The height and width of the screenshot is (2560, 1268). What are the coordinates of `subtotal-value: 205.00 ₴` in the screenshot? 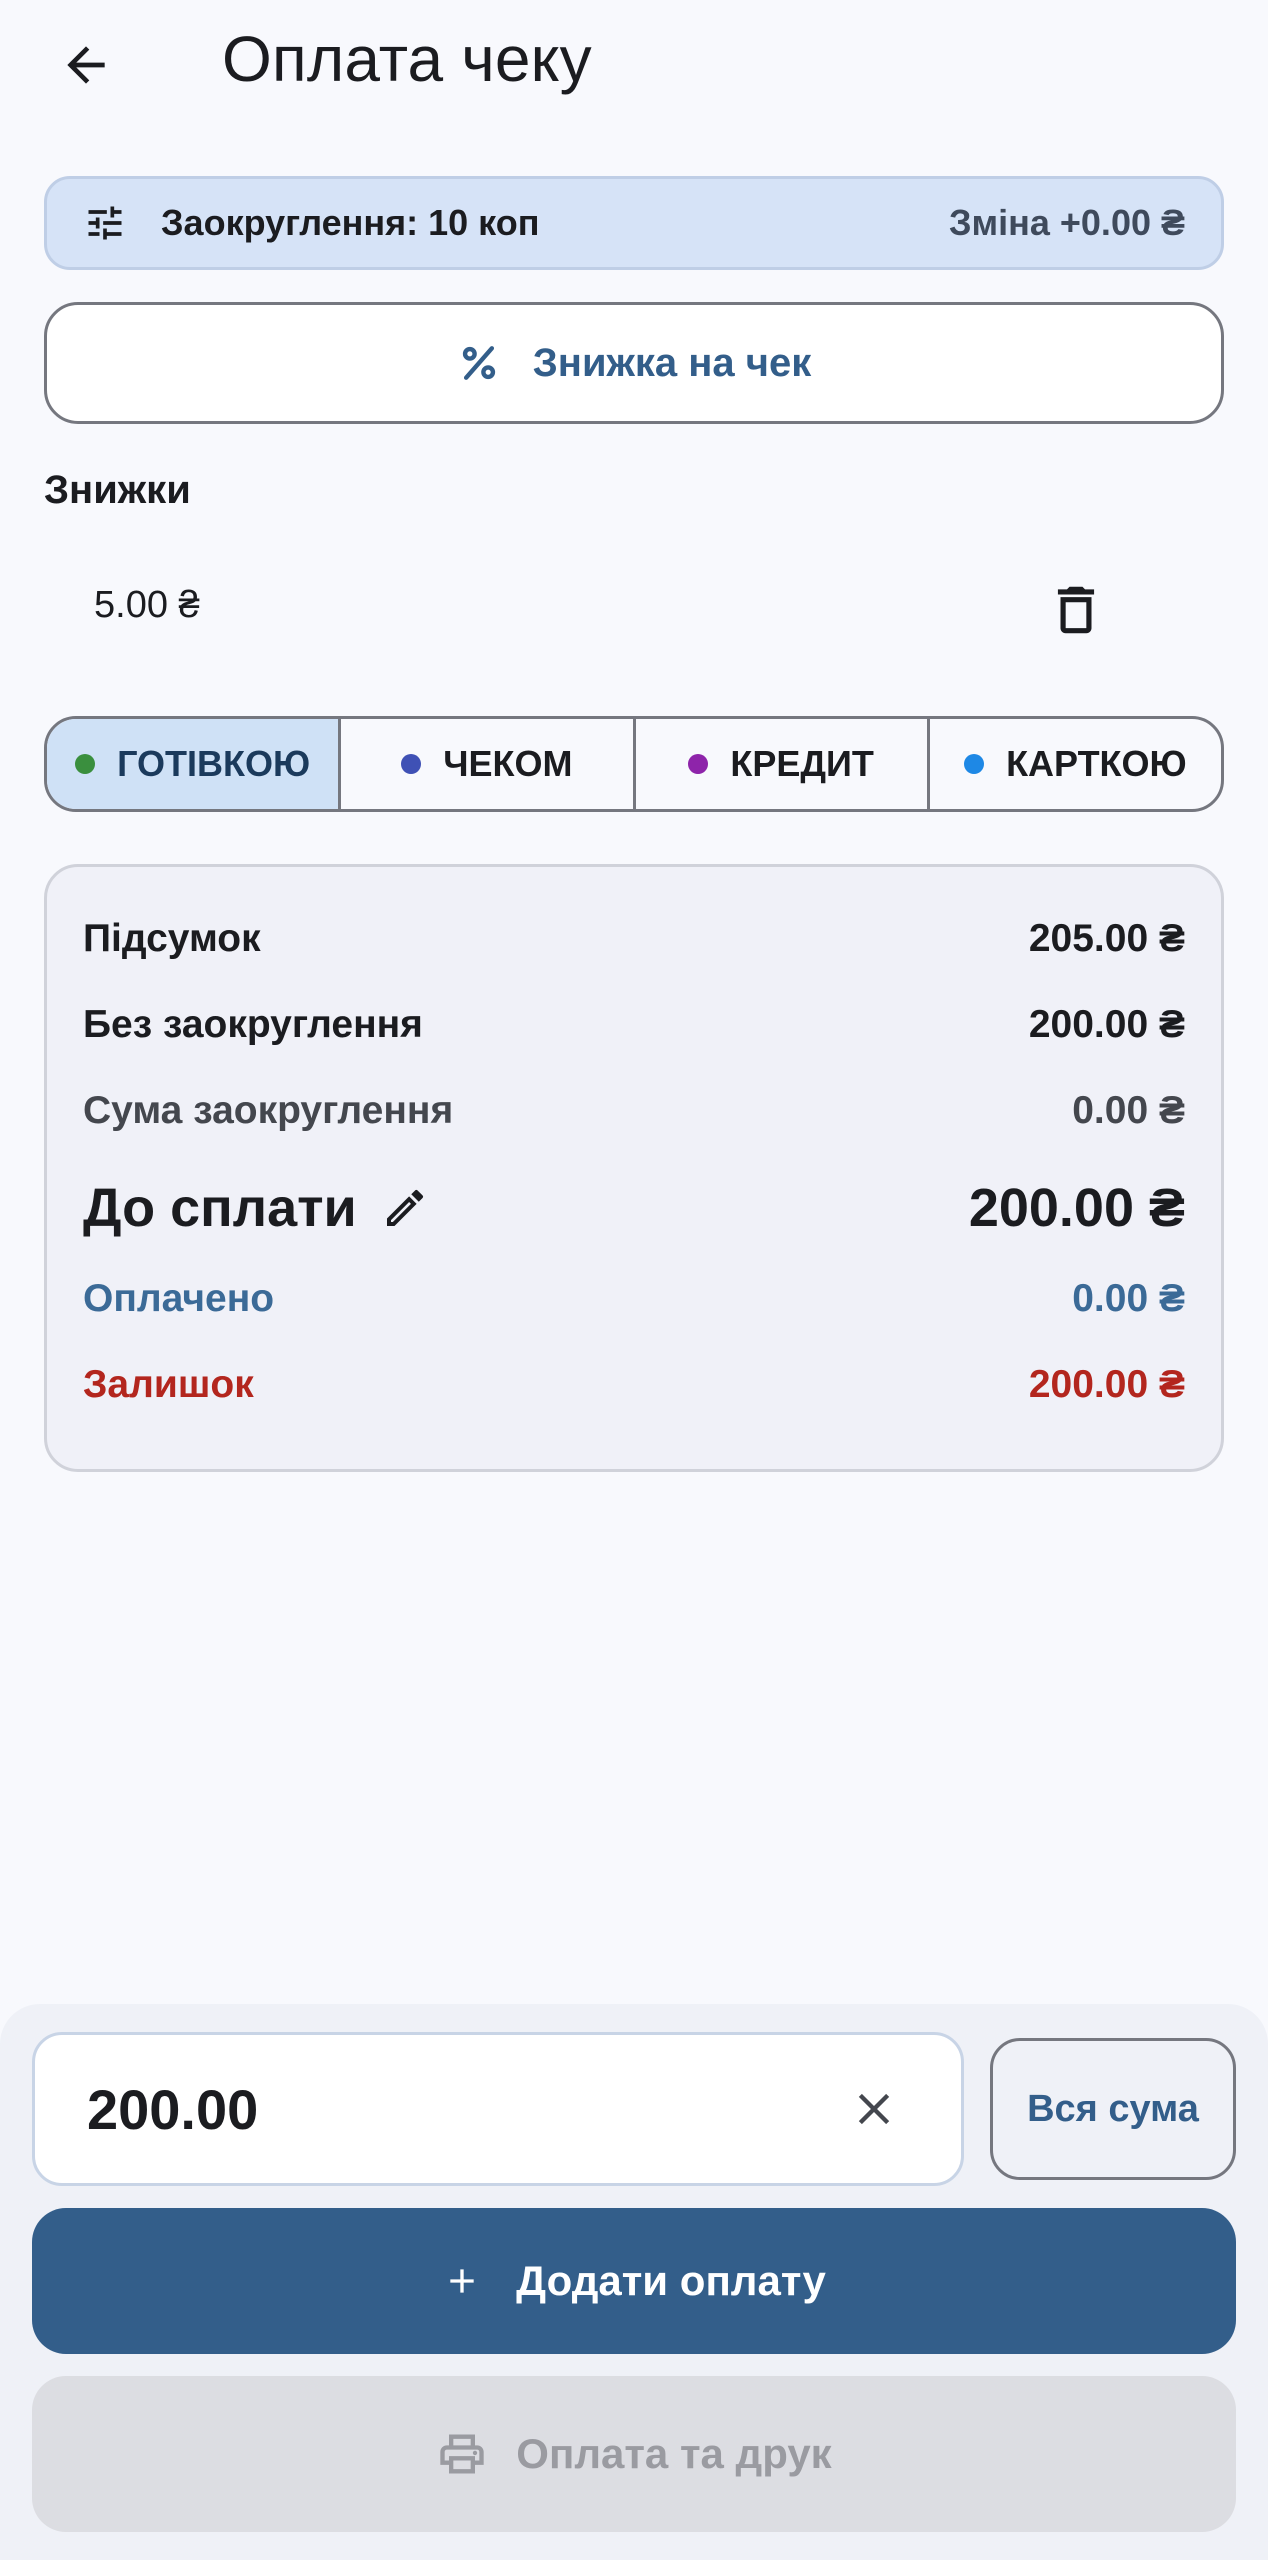 It's located at (1106, 938).